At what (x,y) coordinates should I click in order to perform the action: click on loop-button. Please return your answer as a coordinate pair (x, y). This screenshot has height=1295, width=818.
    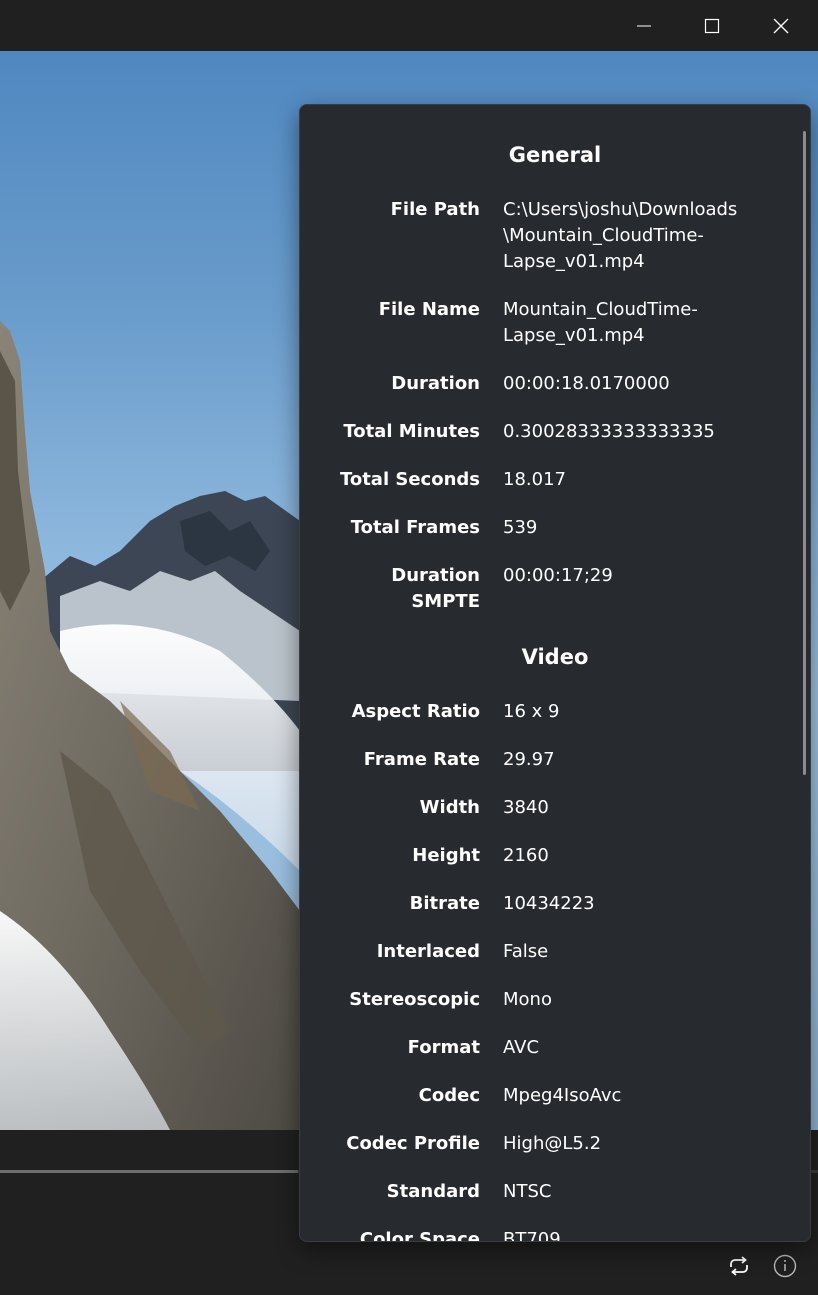
    Looking at the image, I should click on (739, 1266).